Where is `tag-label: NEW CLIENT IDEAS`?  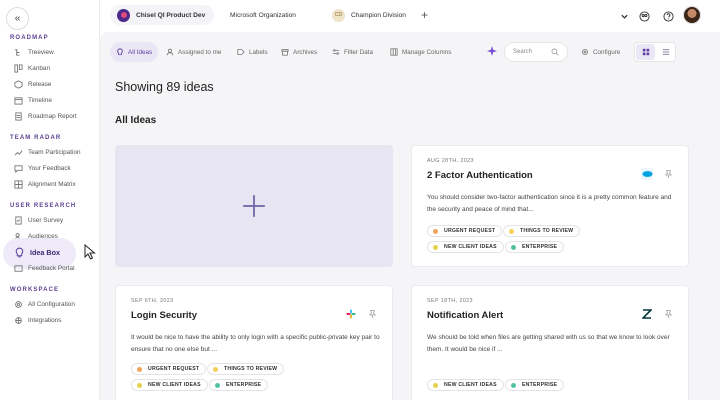 tag-label: NEW CLIENT IDEAS is located at coordinates (174, 385).